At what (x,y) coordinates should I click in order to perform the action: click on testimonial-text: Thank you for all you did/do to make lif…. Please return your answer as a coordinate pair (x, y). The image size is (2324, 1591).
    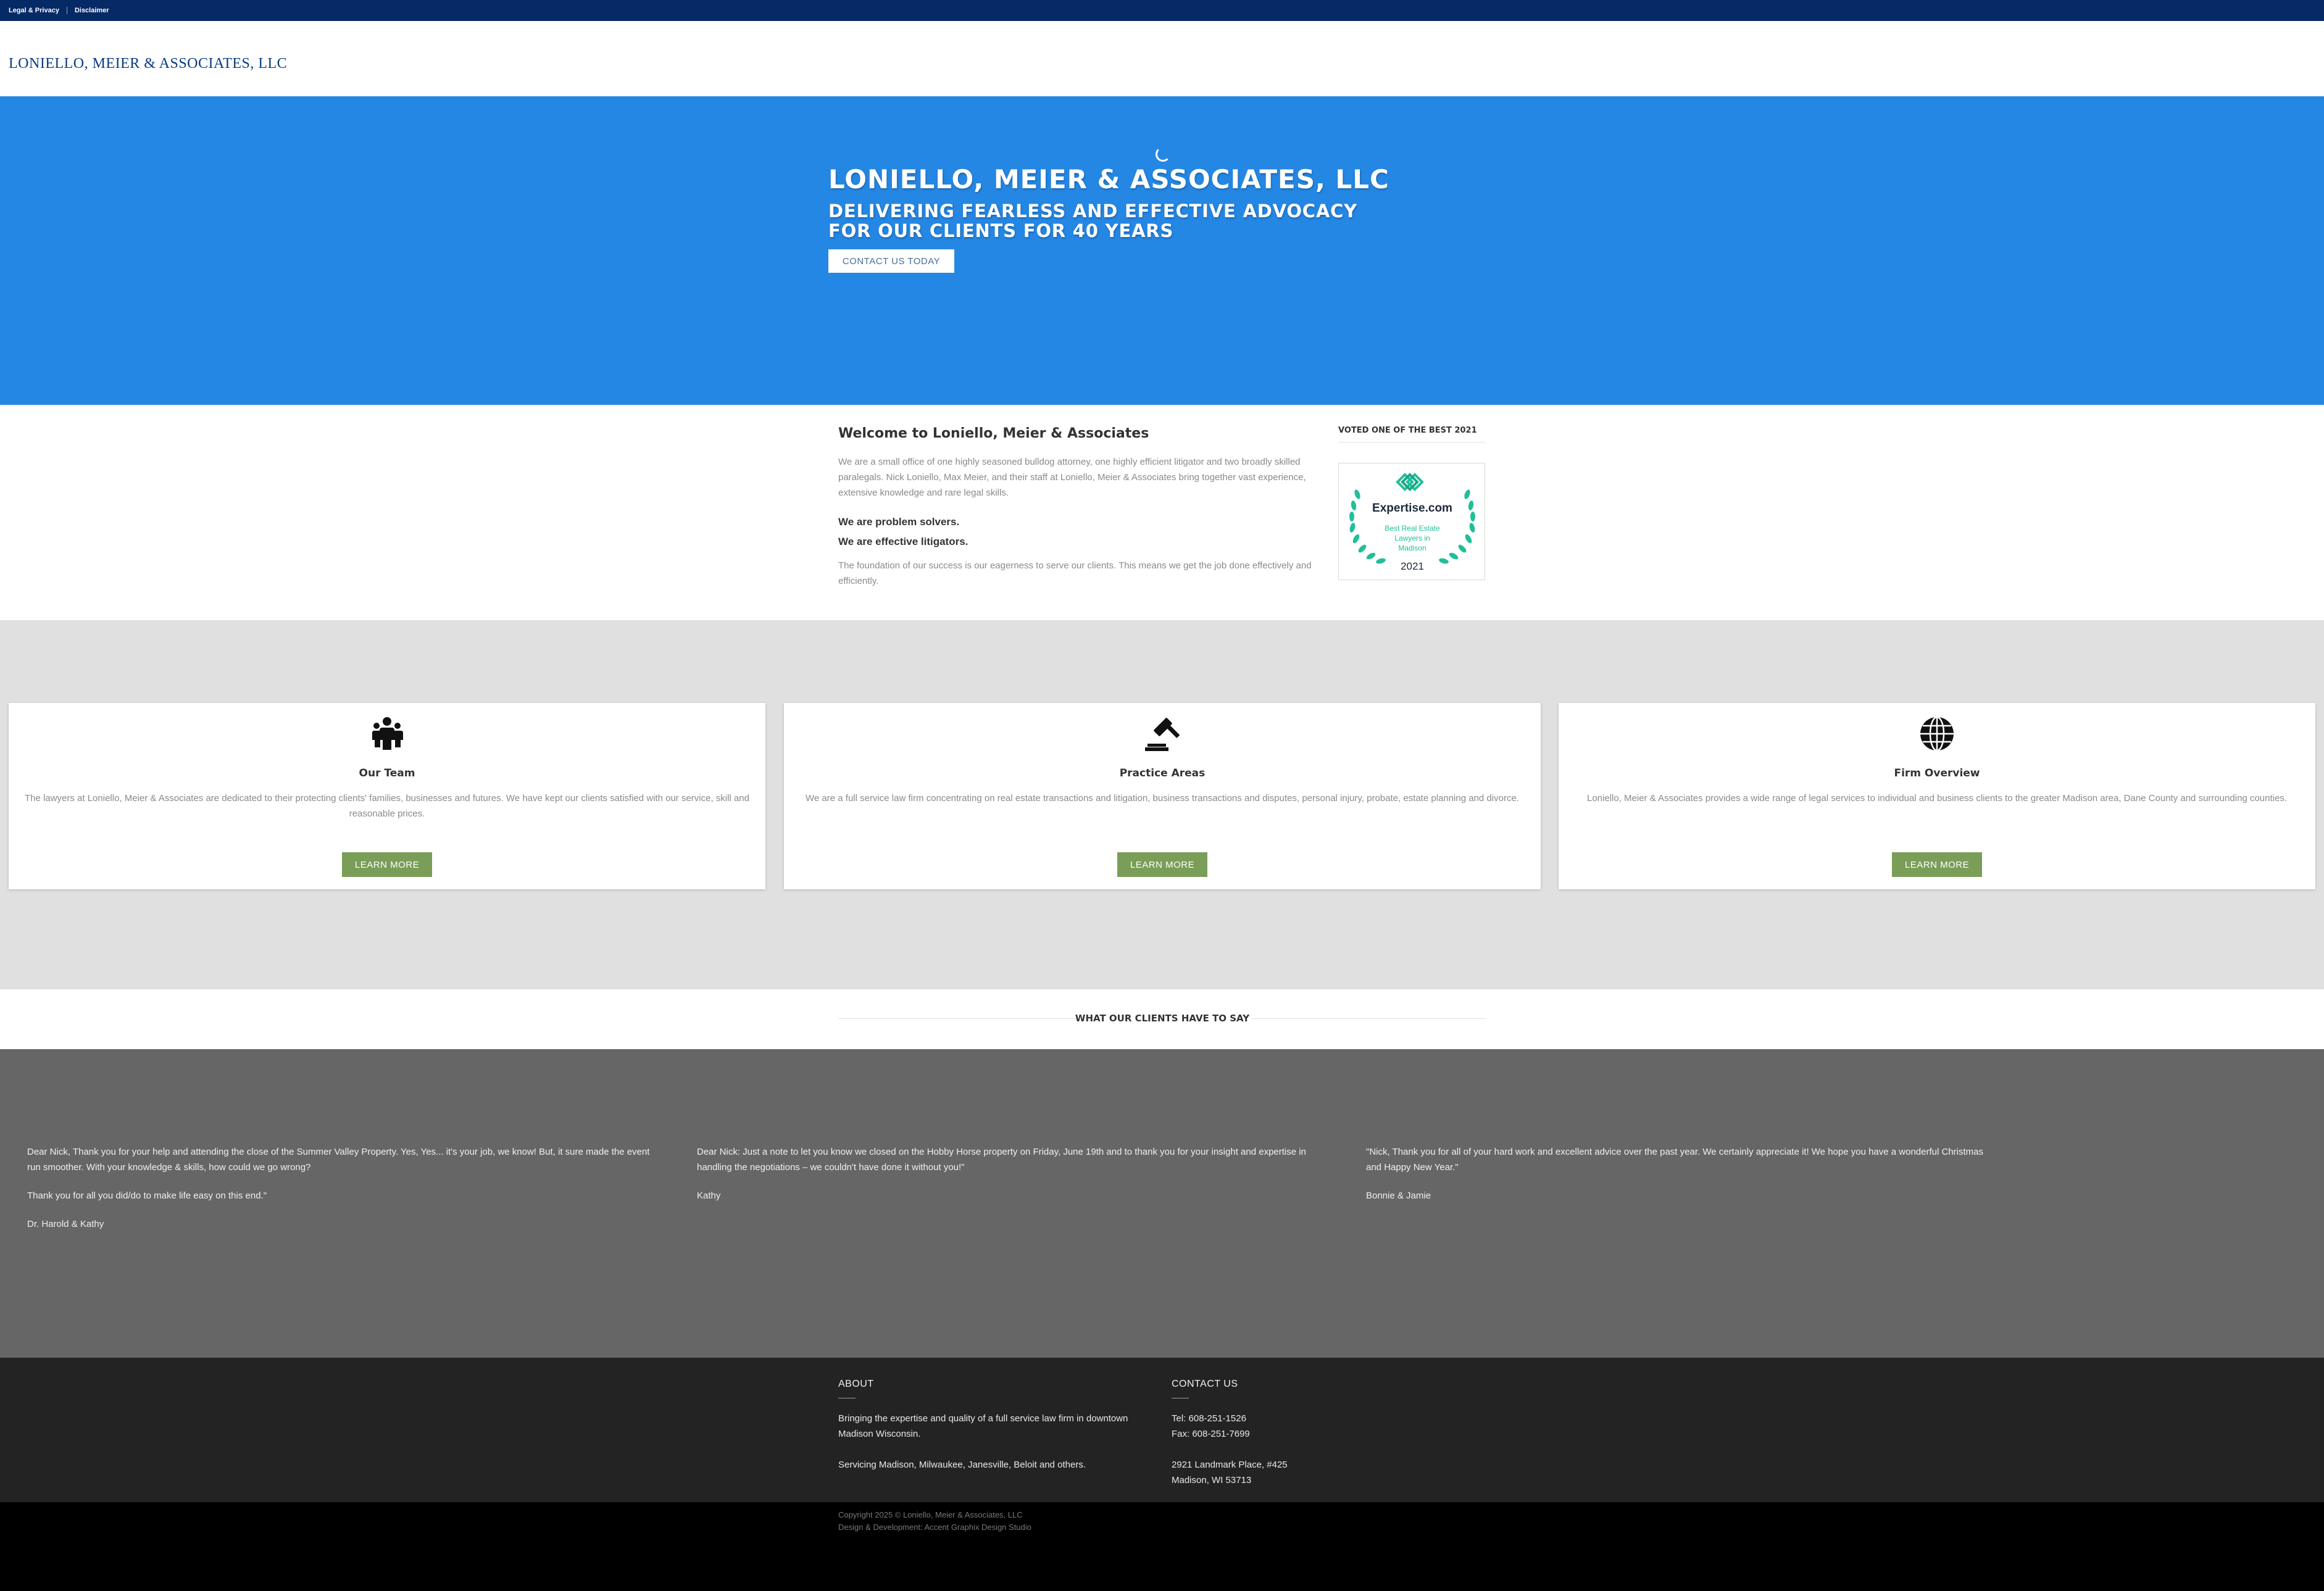
    Looking at the image, I should click on (147, 1195).